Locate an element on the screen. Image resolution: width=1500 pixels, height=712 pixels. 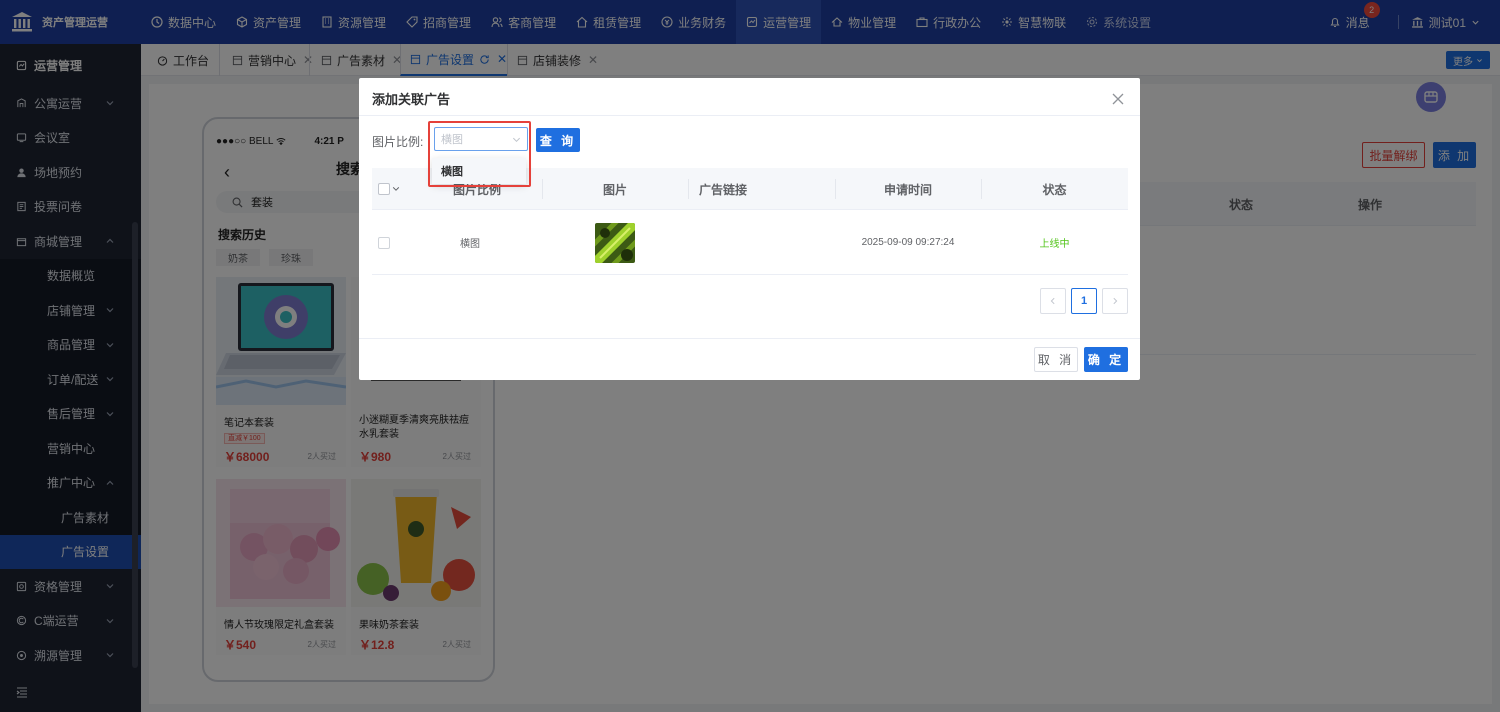
query-button: 查 询 is located at coordinates (558, 140).